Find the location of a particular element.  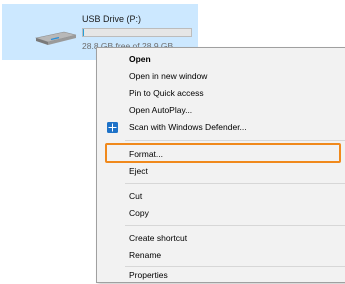

menu-item-copy: Copy is located at coordinates (221, 213).